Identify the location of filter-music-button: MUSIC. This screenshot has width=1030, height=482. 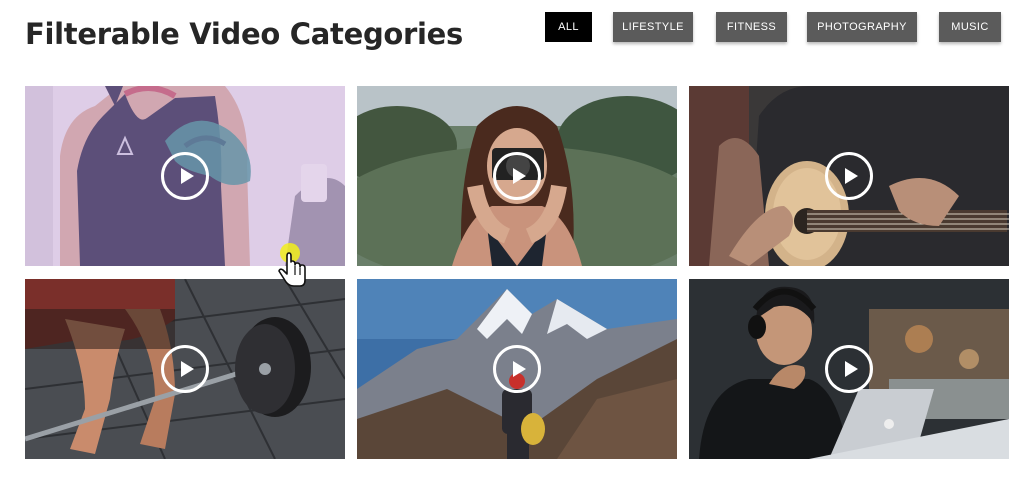
(970, 27).